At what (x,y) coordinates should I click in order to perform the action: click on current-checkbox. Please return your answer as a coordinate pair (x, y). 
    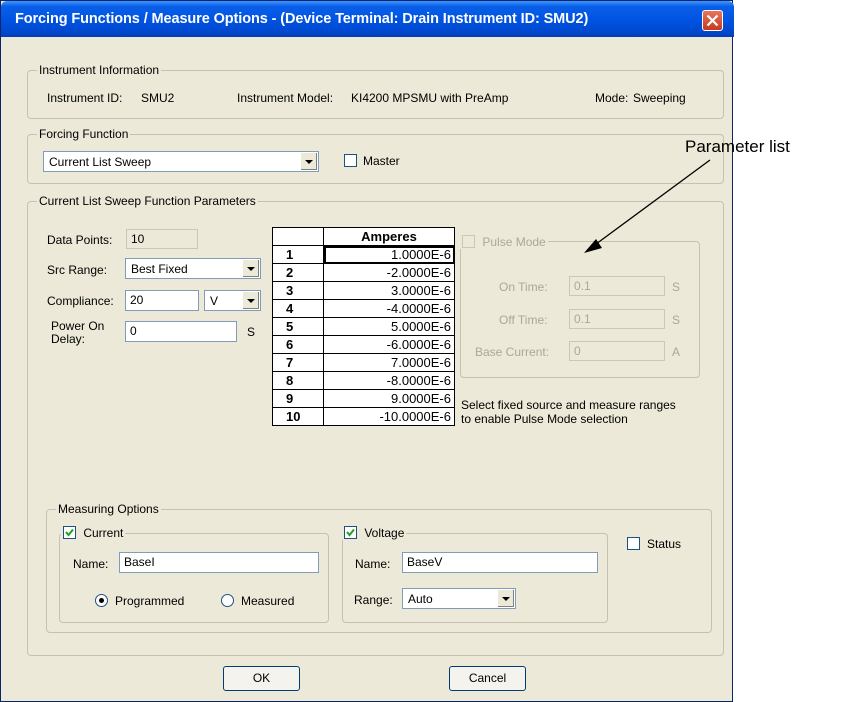
    Looking at the image, I should click on (69, 532).